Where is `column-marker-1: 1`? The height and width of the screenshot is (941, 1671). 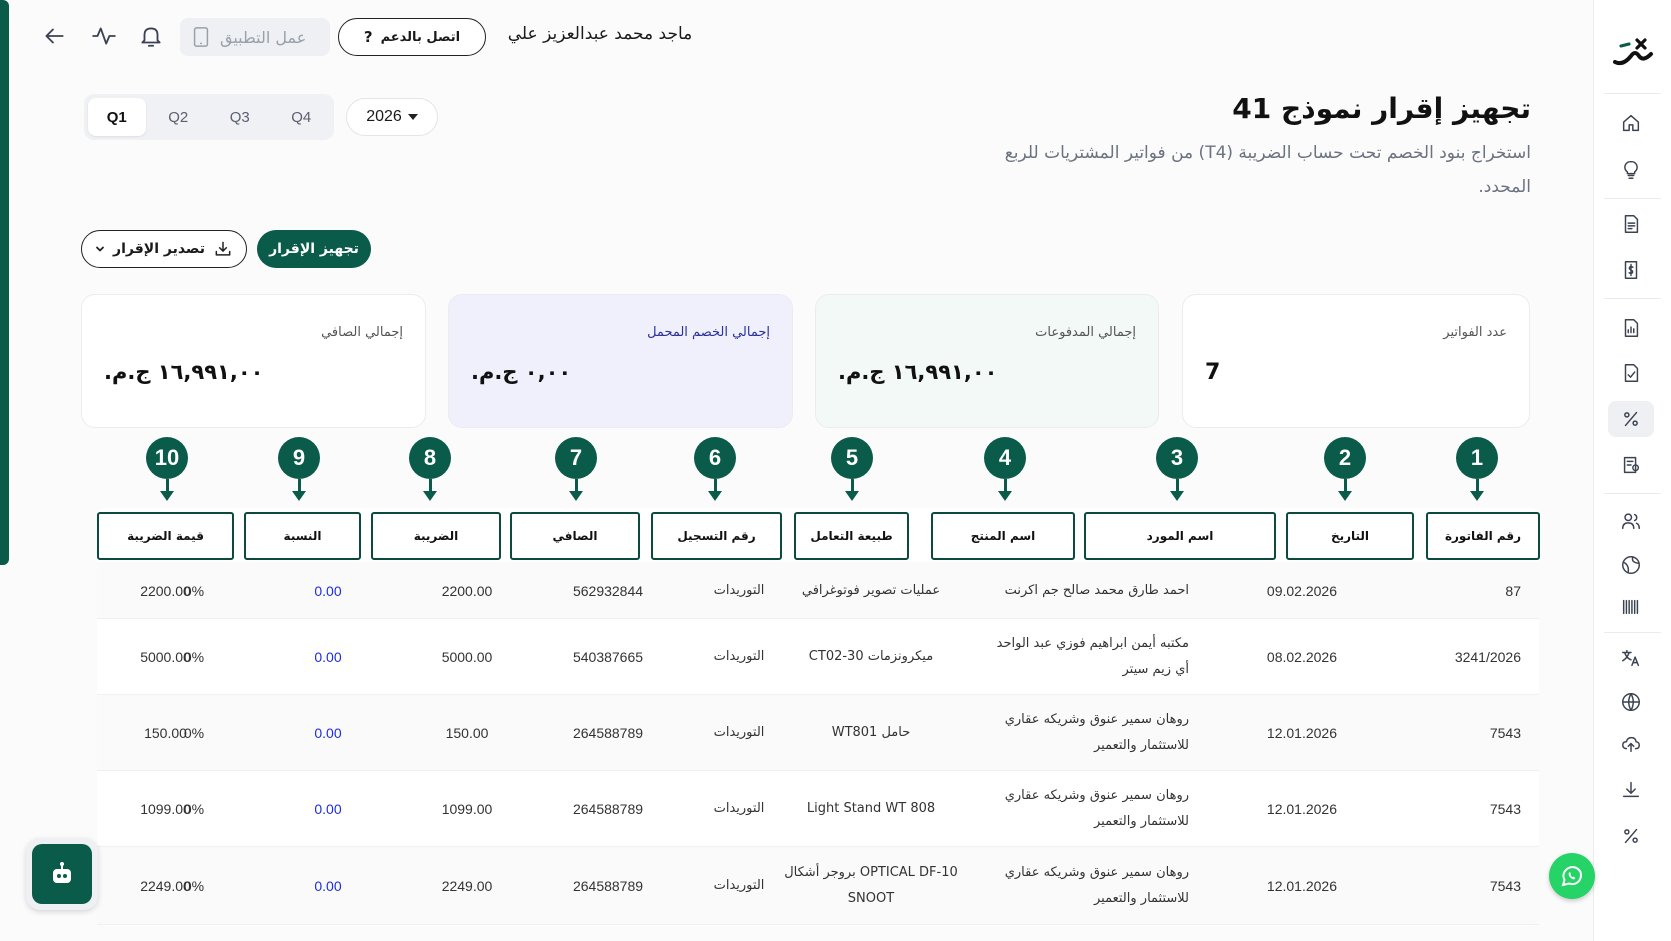
column-marker-1: 1 is located at coordinates (1478, 471).